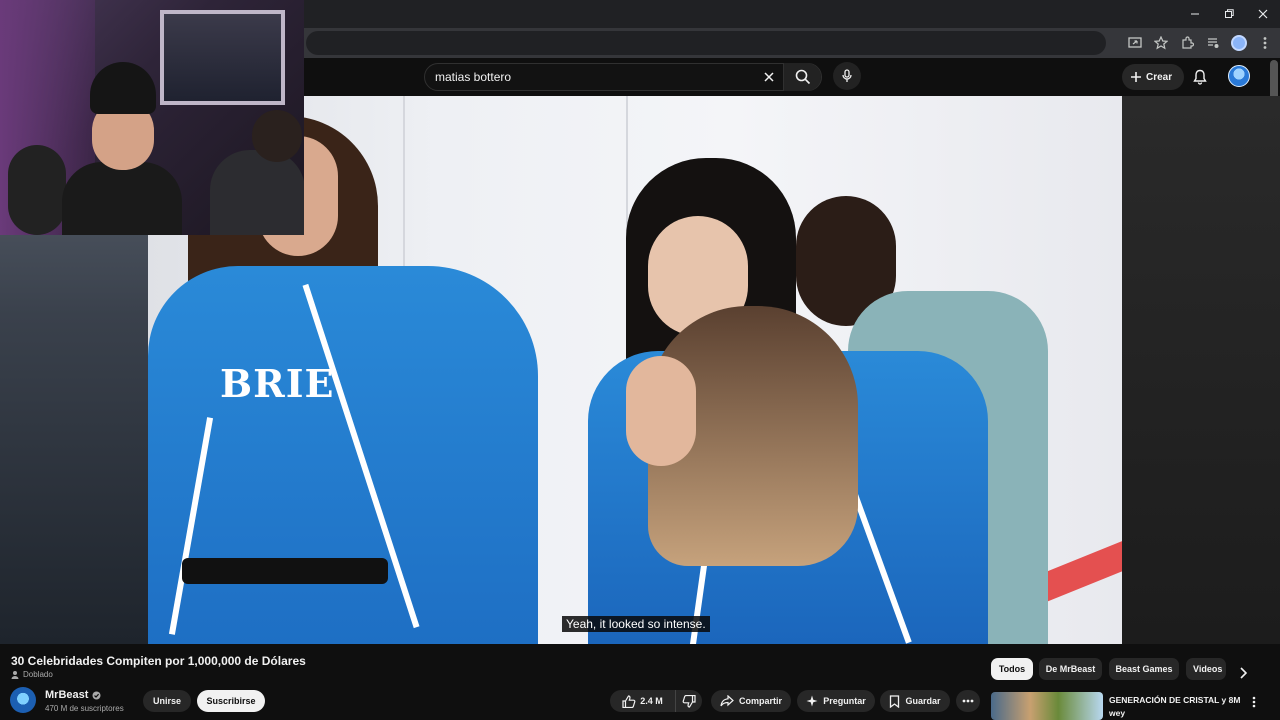 The width and height of the screenshot is (1280, 720). Describe the element at coordinates (1263, 14) in the screenshot. I see `close-window-icon` at that location.